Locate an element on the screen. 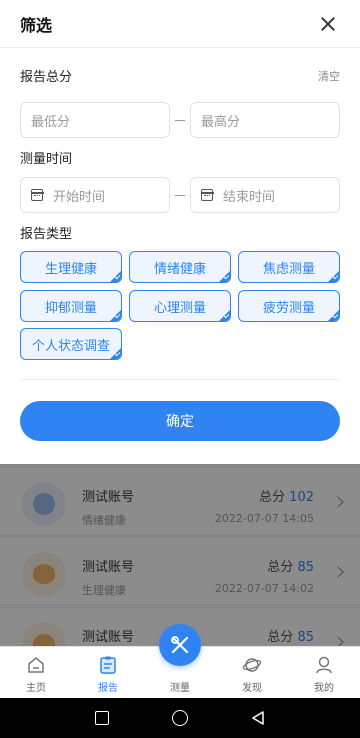 This screenshot has width=360, height=738. profile-icon is located at coordinates (324, 665).